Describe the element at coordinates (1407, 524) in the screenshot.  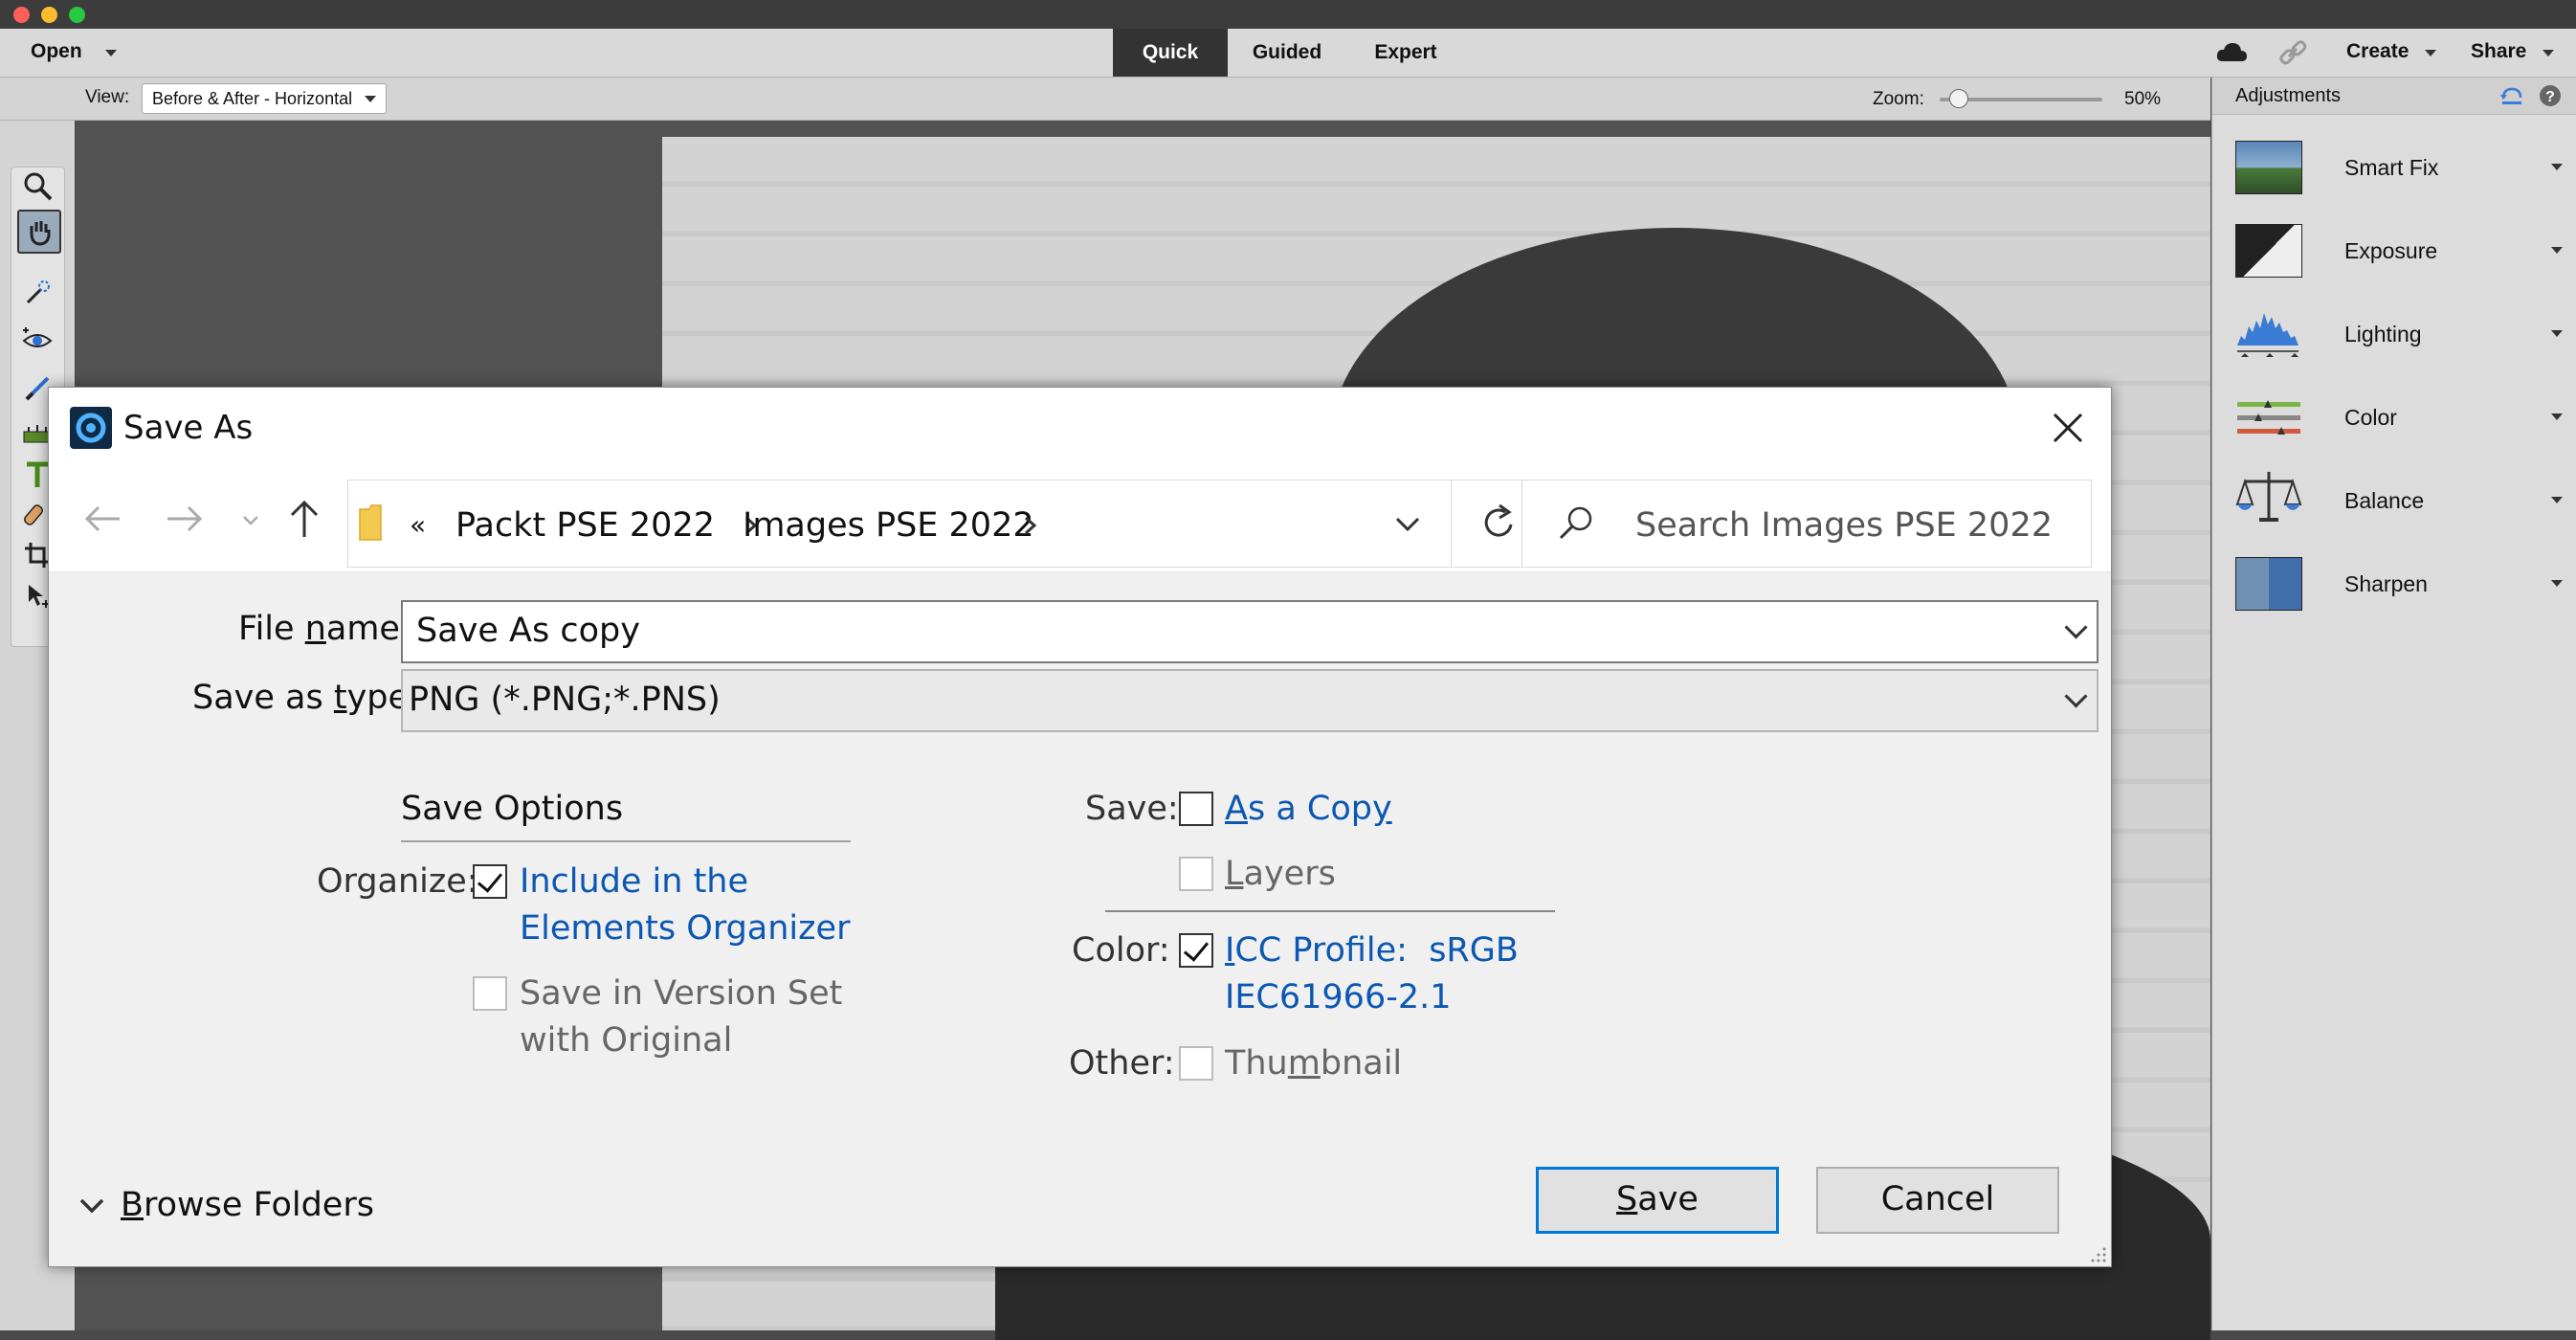
I see `address-history-chevron-icon` at that location.